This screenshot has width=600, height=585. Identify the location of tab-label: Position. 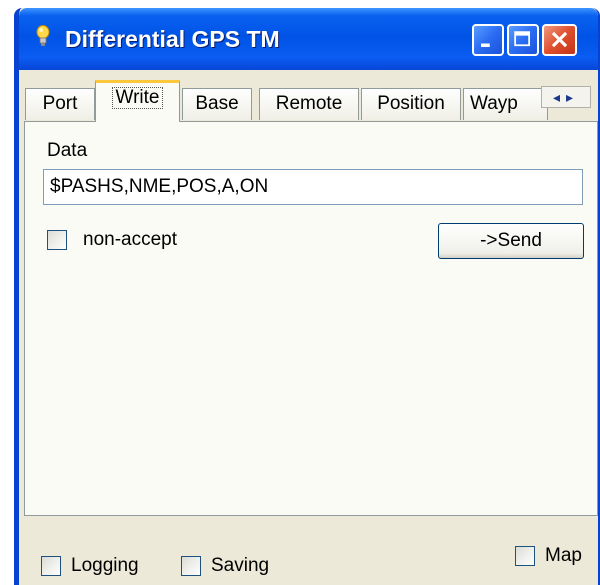
(411, 103).